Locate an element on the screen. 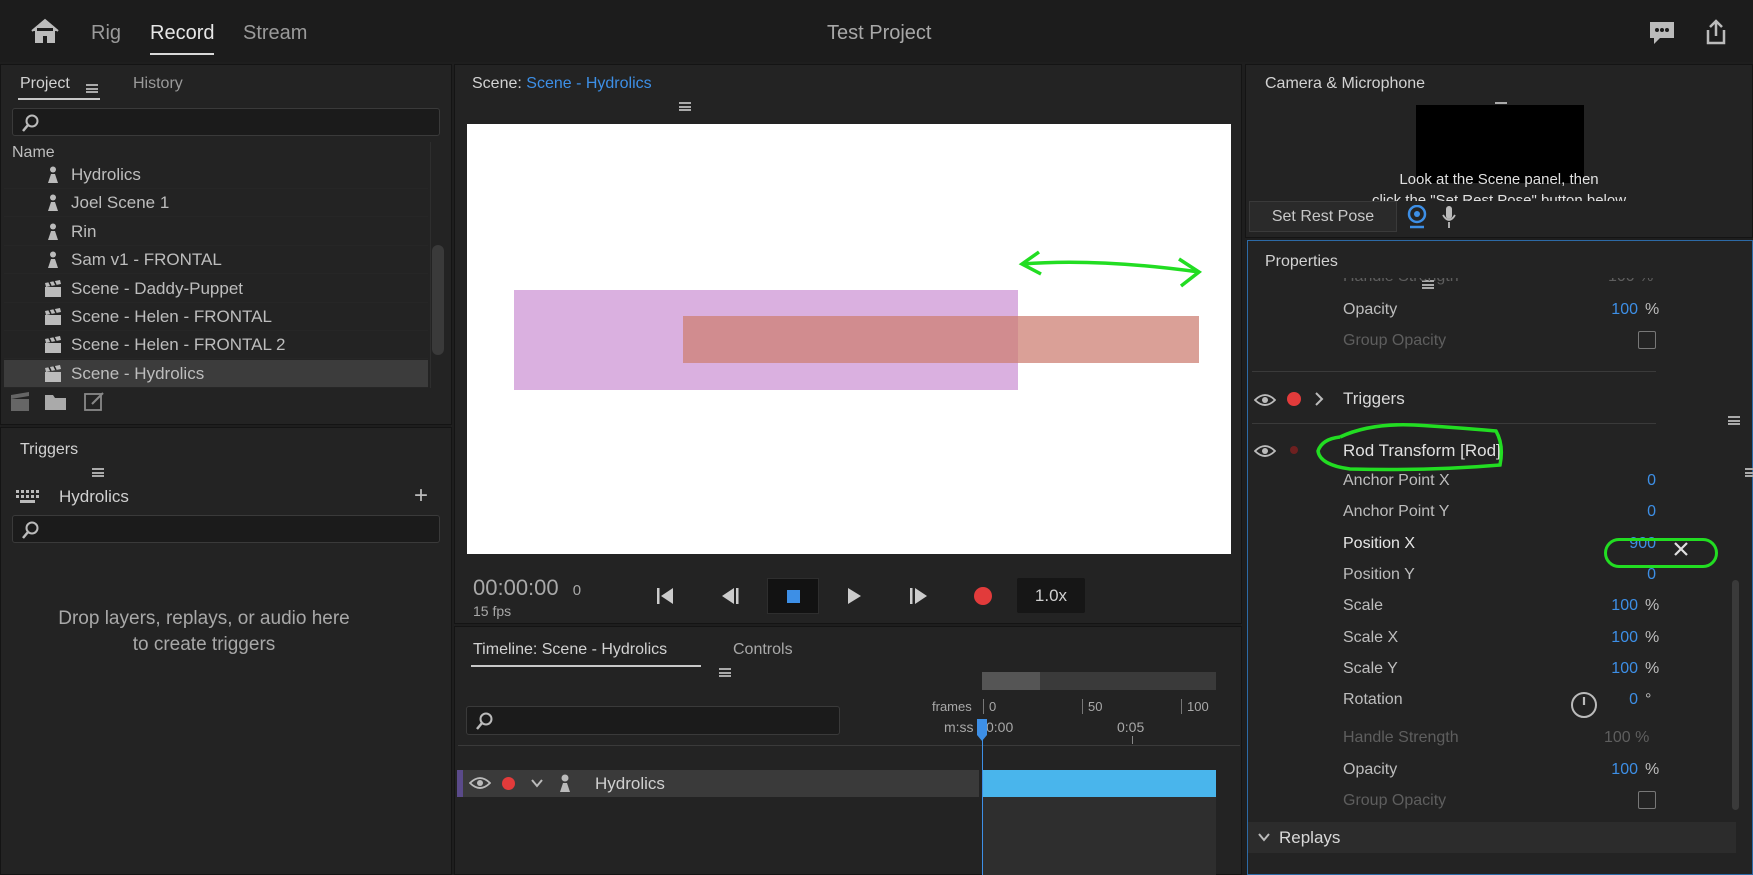 The height and width of the screenshot is (875, 1753). timeline-search-input is located at coordinates (653, 720).